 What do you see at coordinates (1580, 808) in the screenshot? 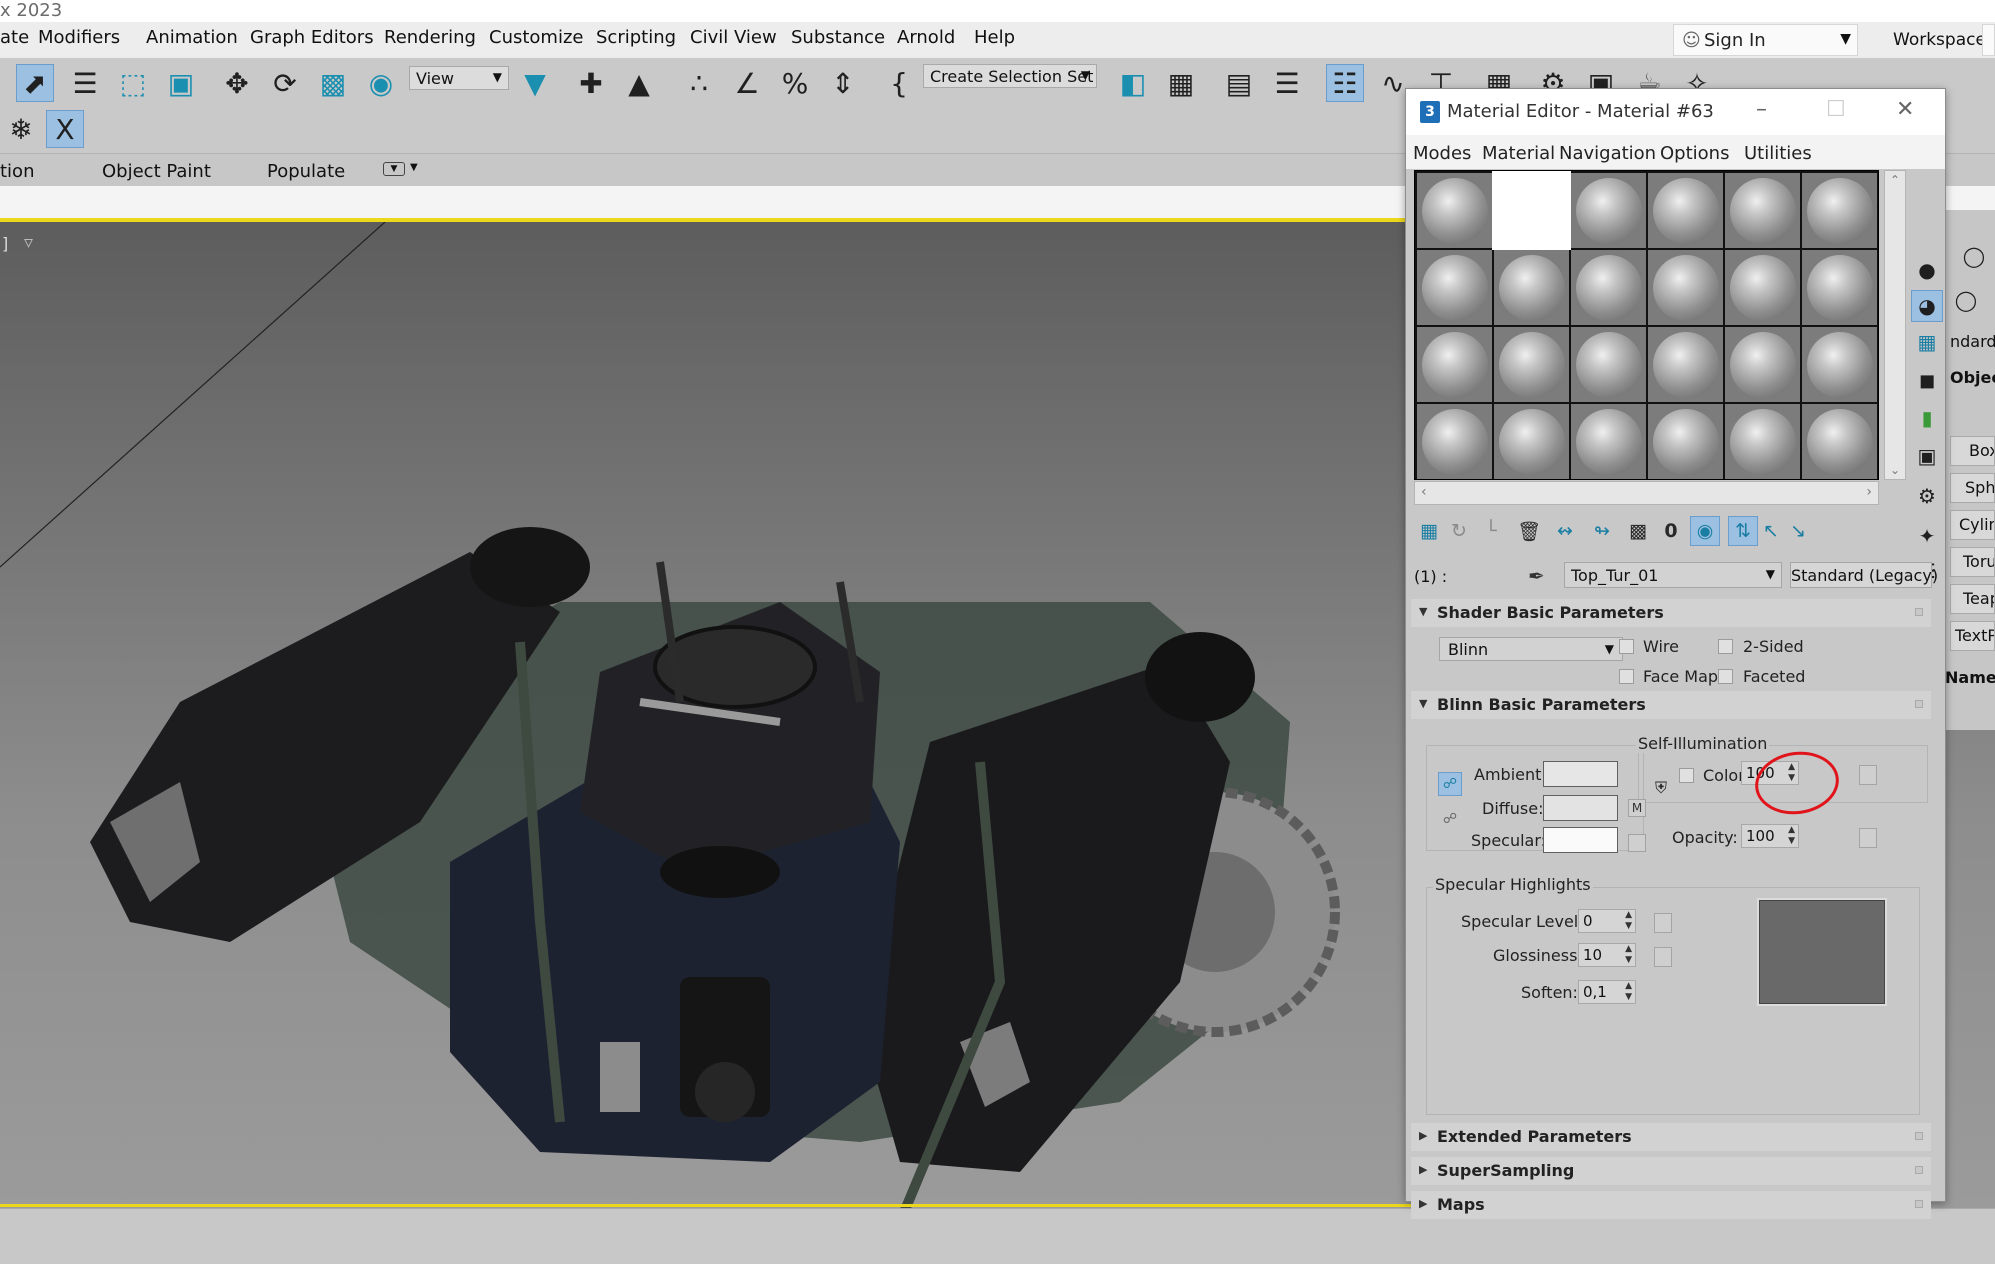
I see `diffuse-color-swatch` at bounding box center [1580, 808].